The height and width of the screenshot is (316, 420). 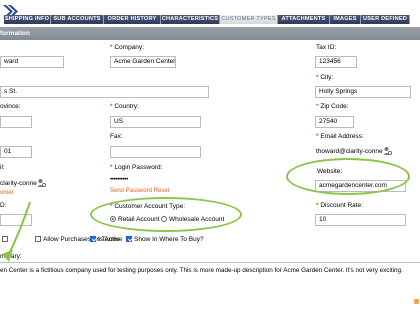 I want to click on zip-field: 27540, so click(x=334, y=122).